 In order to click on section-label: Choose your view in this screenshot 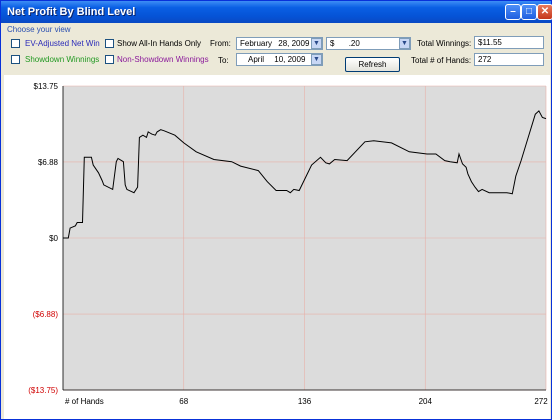, I will do `click(39, 29)`.